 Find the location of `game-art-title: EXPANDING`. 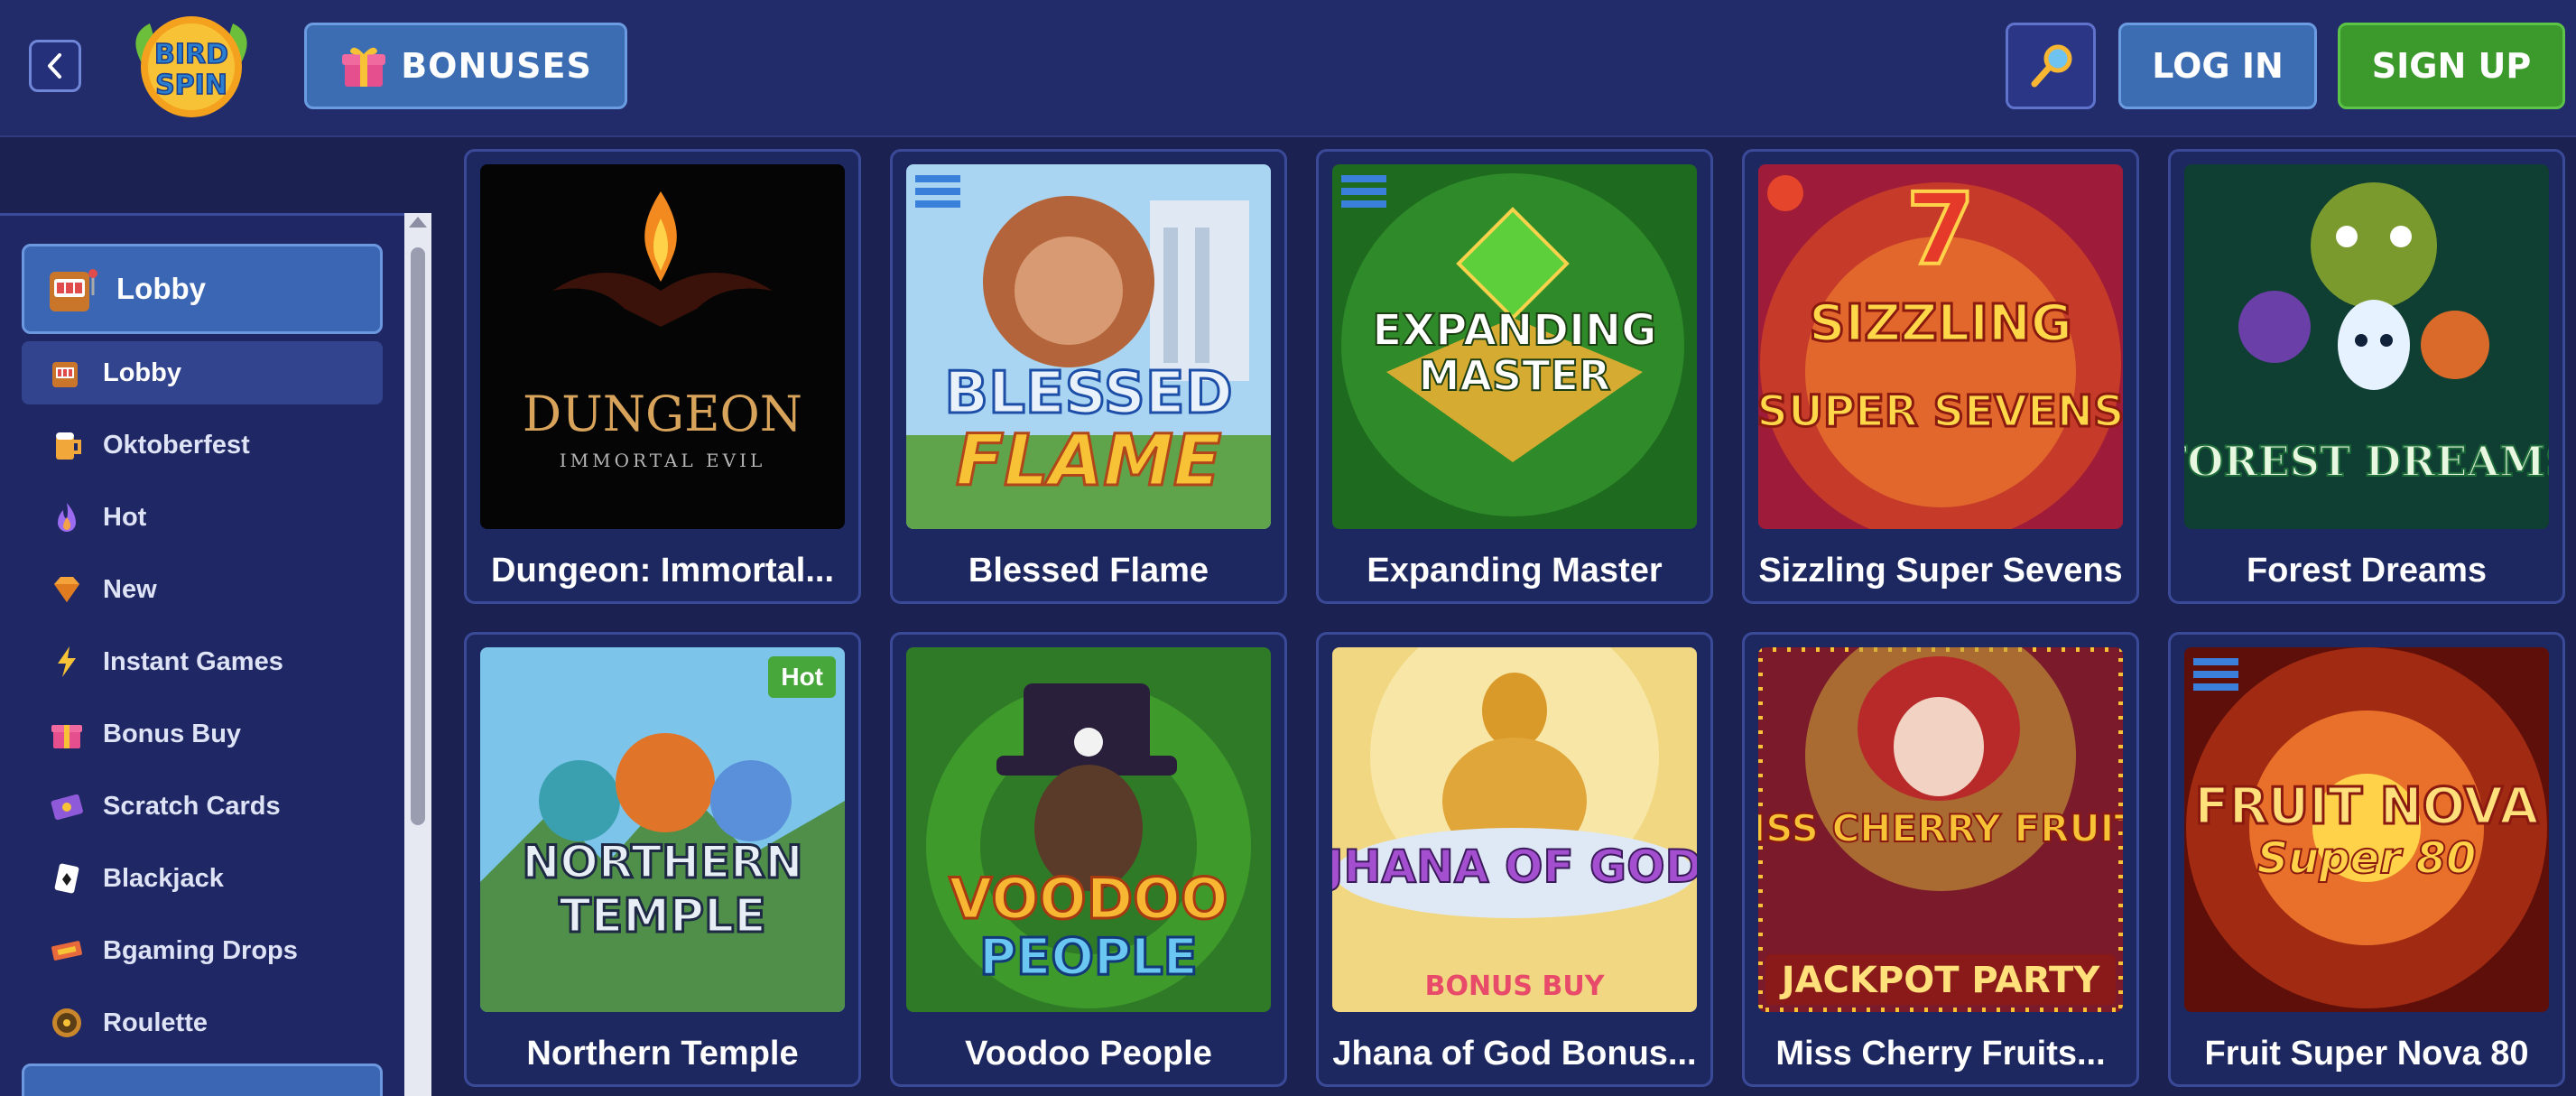

game-art-title: EXPANDING is located at coordinates (1514, 330).